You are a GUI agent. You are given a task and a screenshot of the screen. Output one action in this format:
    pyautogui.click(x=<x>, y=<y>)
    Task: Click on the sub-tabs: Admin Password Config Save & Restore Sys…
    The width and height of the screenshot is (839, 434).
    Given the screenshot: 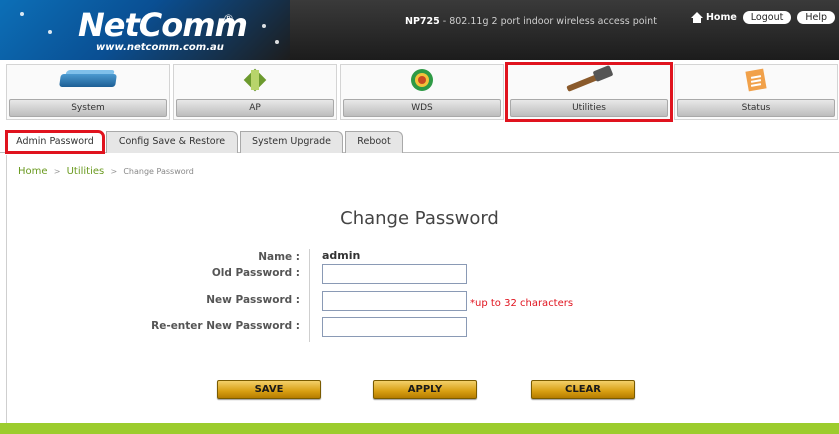 What is the action you would take?
    pyautogui.click(x=419, y=142)
    